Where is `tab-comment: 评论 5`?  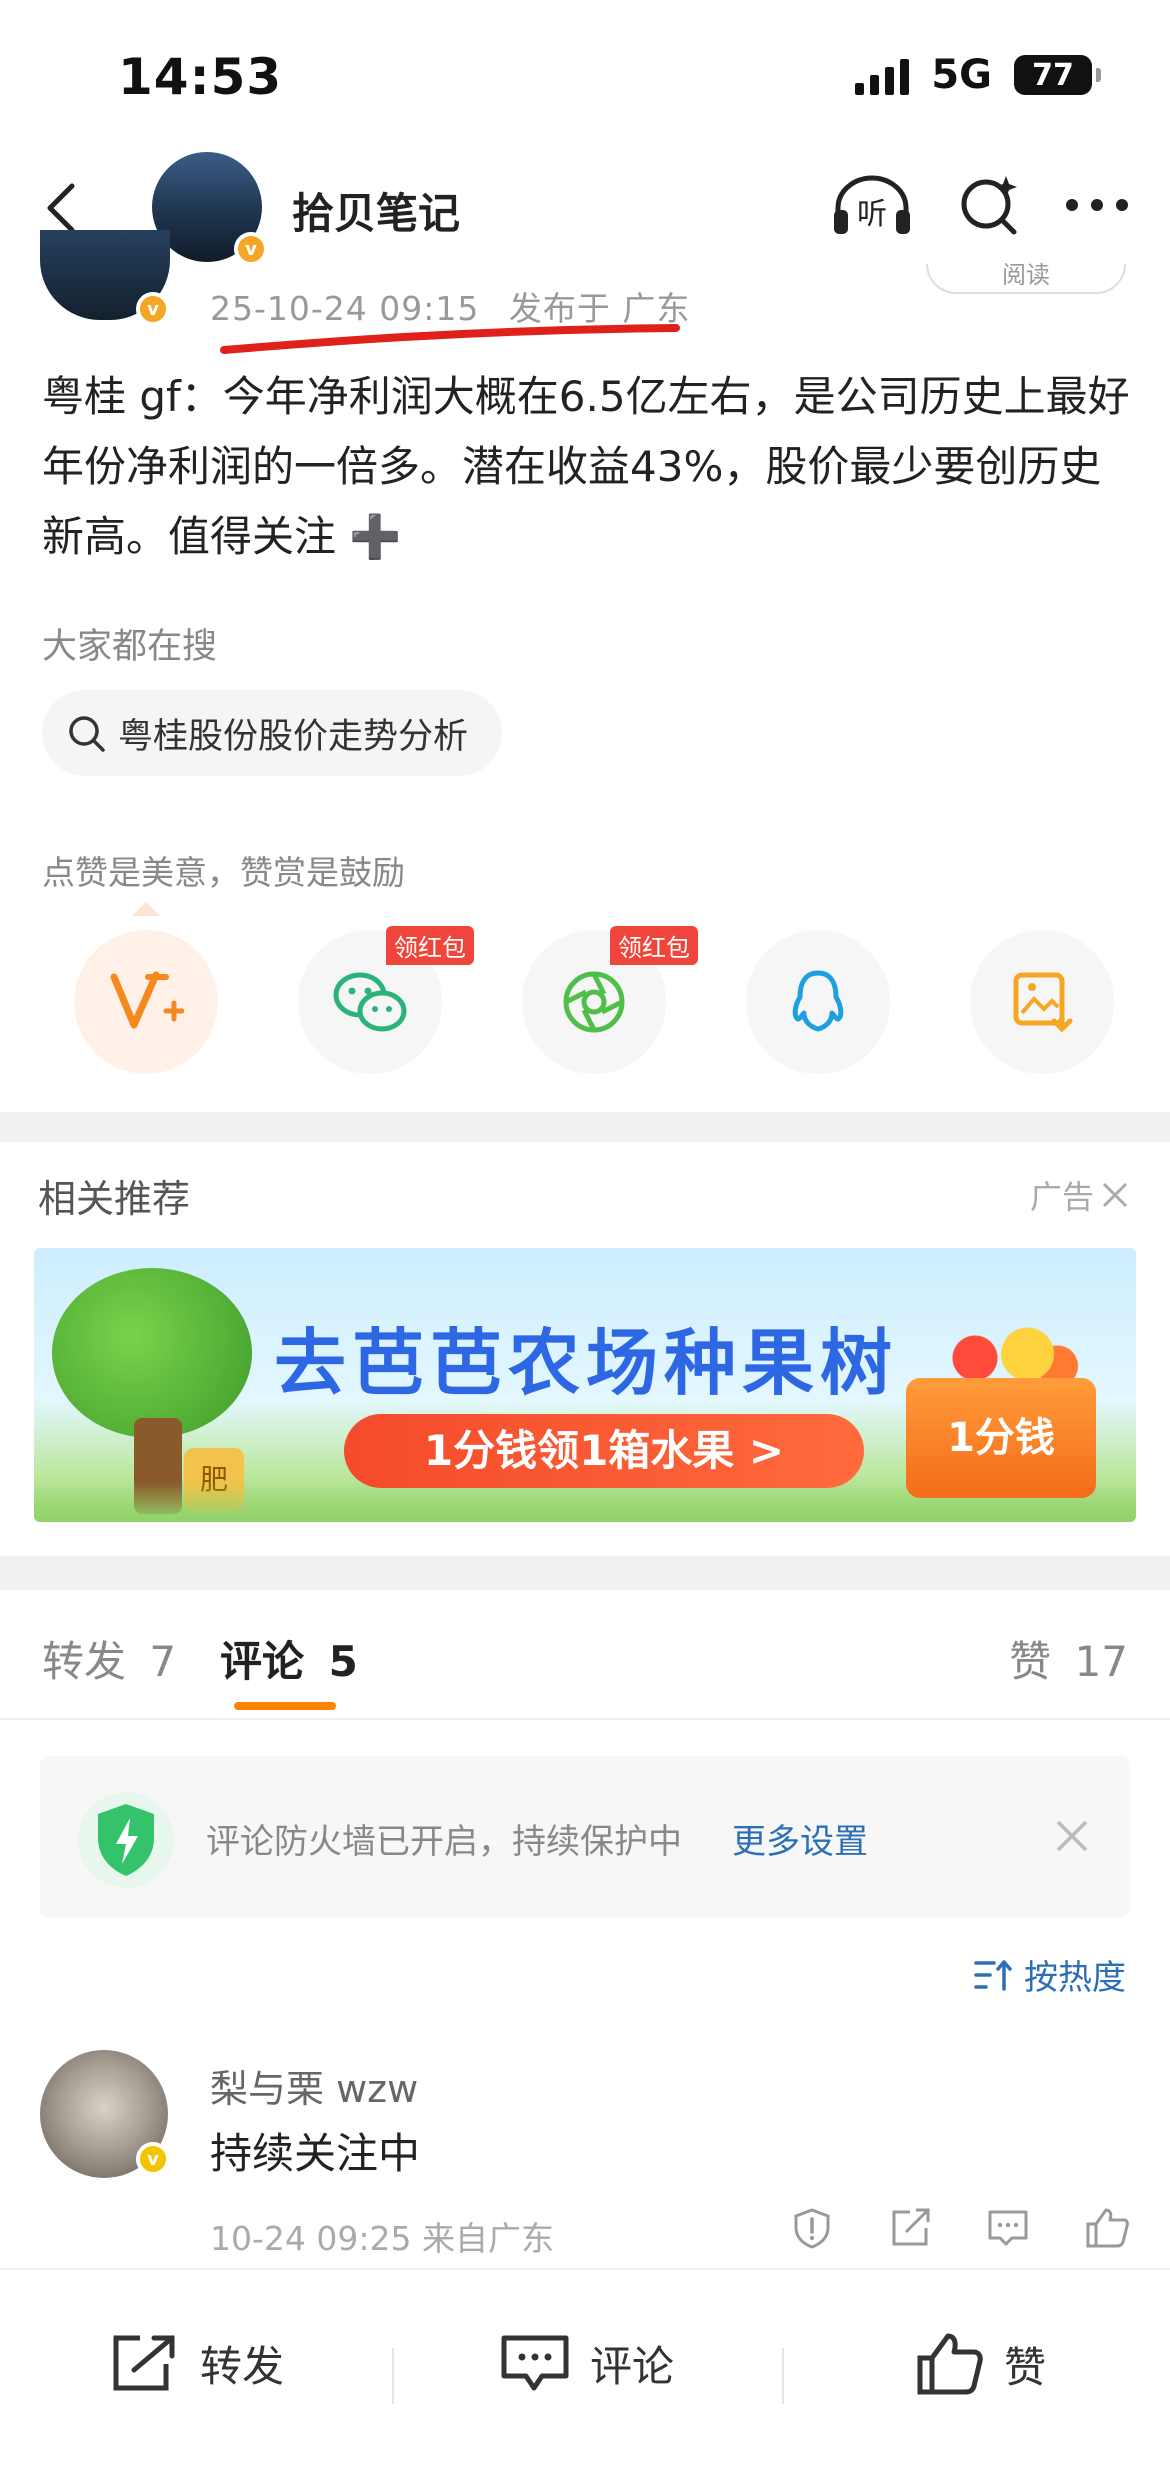
tab-comment: 评论 5 is located at coordinates (289, 1658).